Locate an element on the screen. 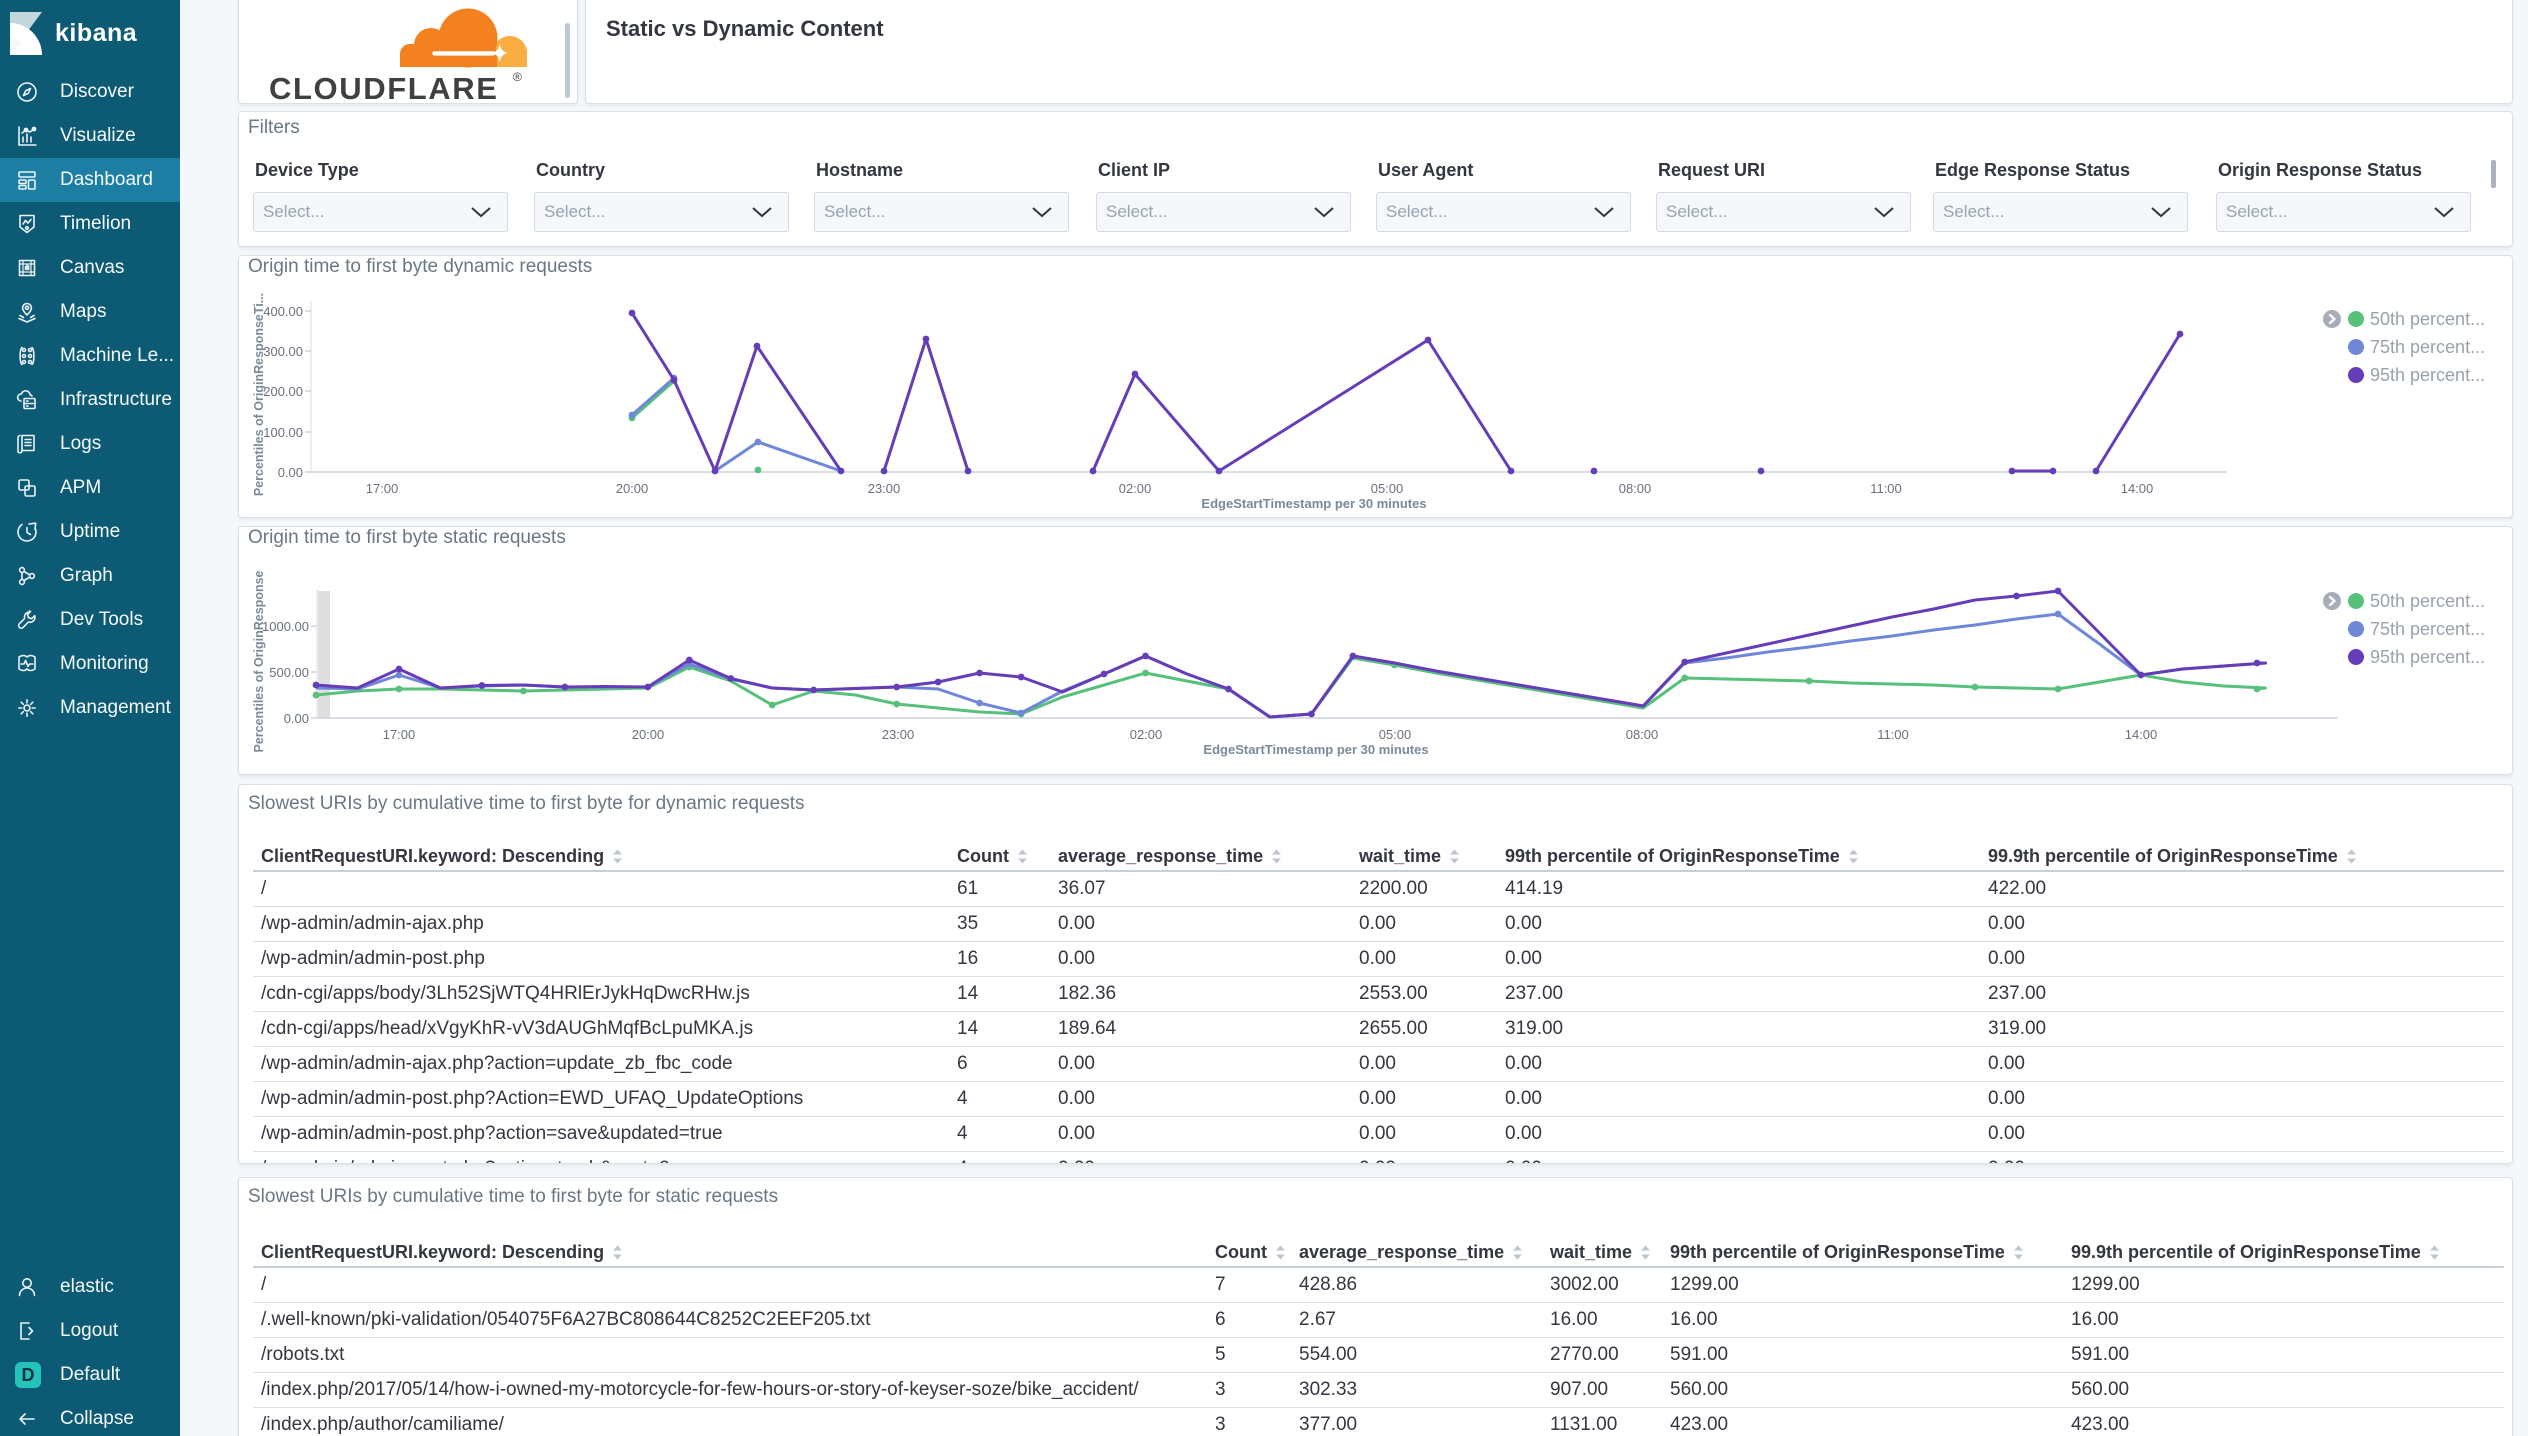  svg-text: 500.00 is located at coordinates (289, 672).